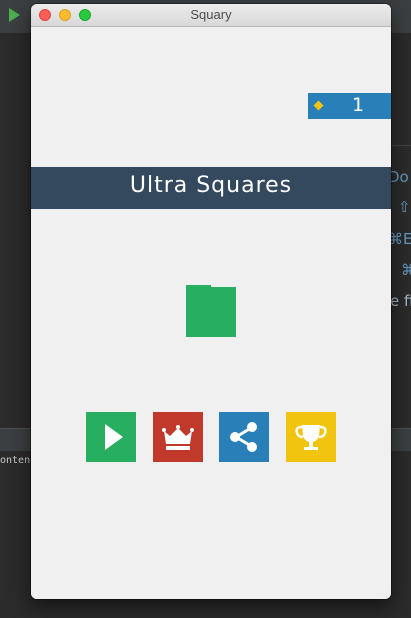 This screenshot has height=618, width=411. I want to click on window-title: Squary, so click(211, 14).